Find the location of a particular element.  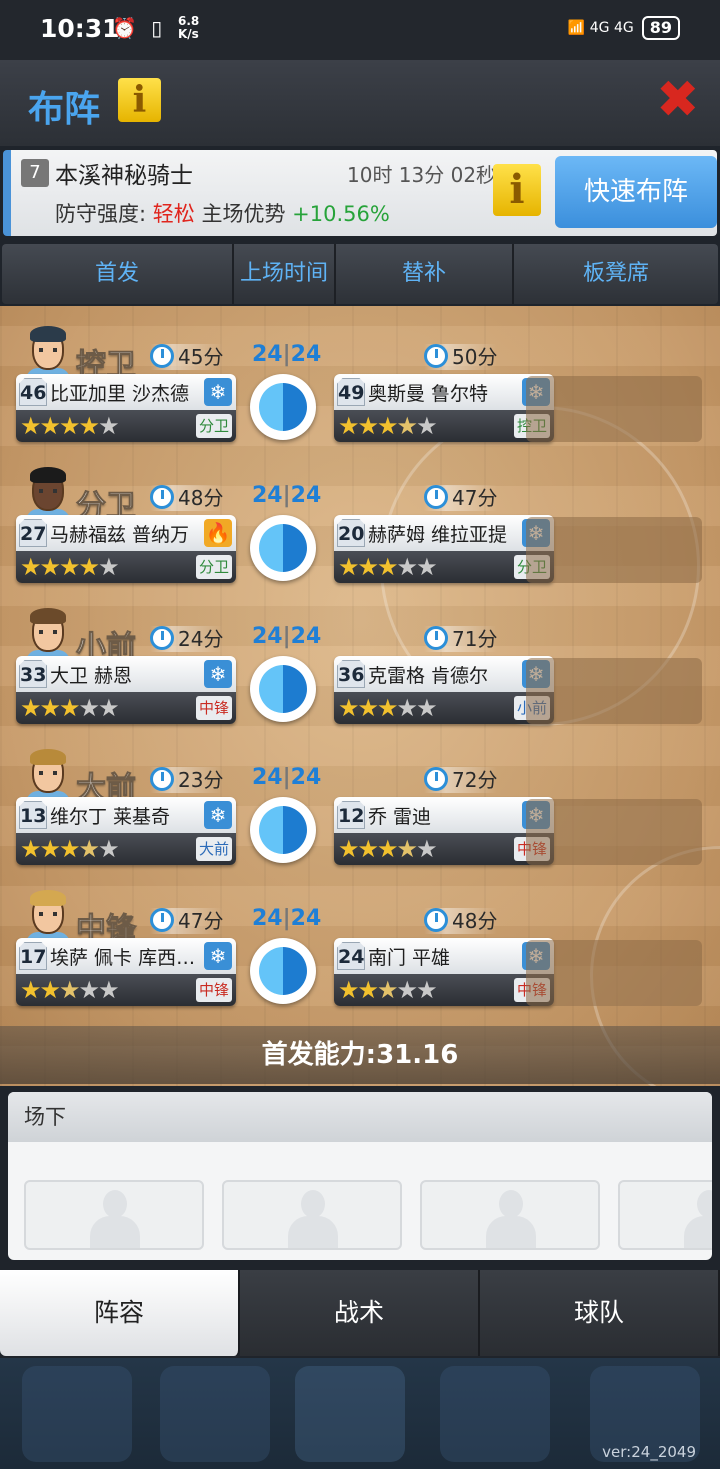

player-card: 12 乔 雷迪 ❄ ★★★★★ 中锋 is located at coordinates (444, 831).